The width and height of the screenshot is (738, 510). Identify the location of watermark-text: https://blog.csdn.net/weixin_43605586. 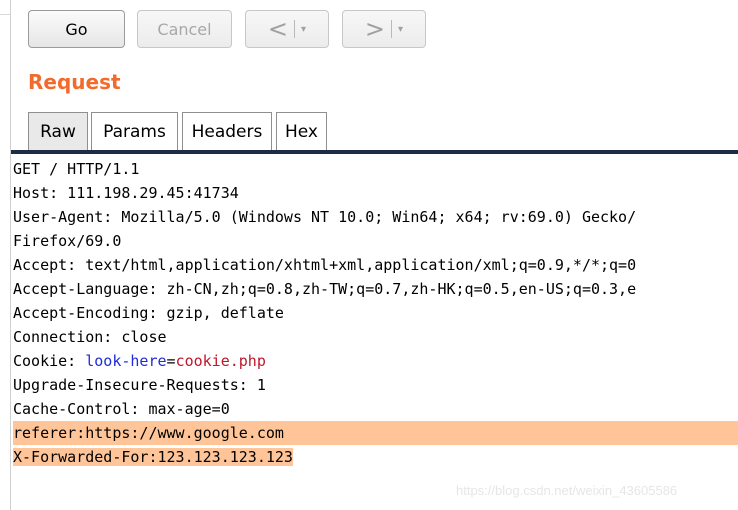
(567, 490).